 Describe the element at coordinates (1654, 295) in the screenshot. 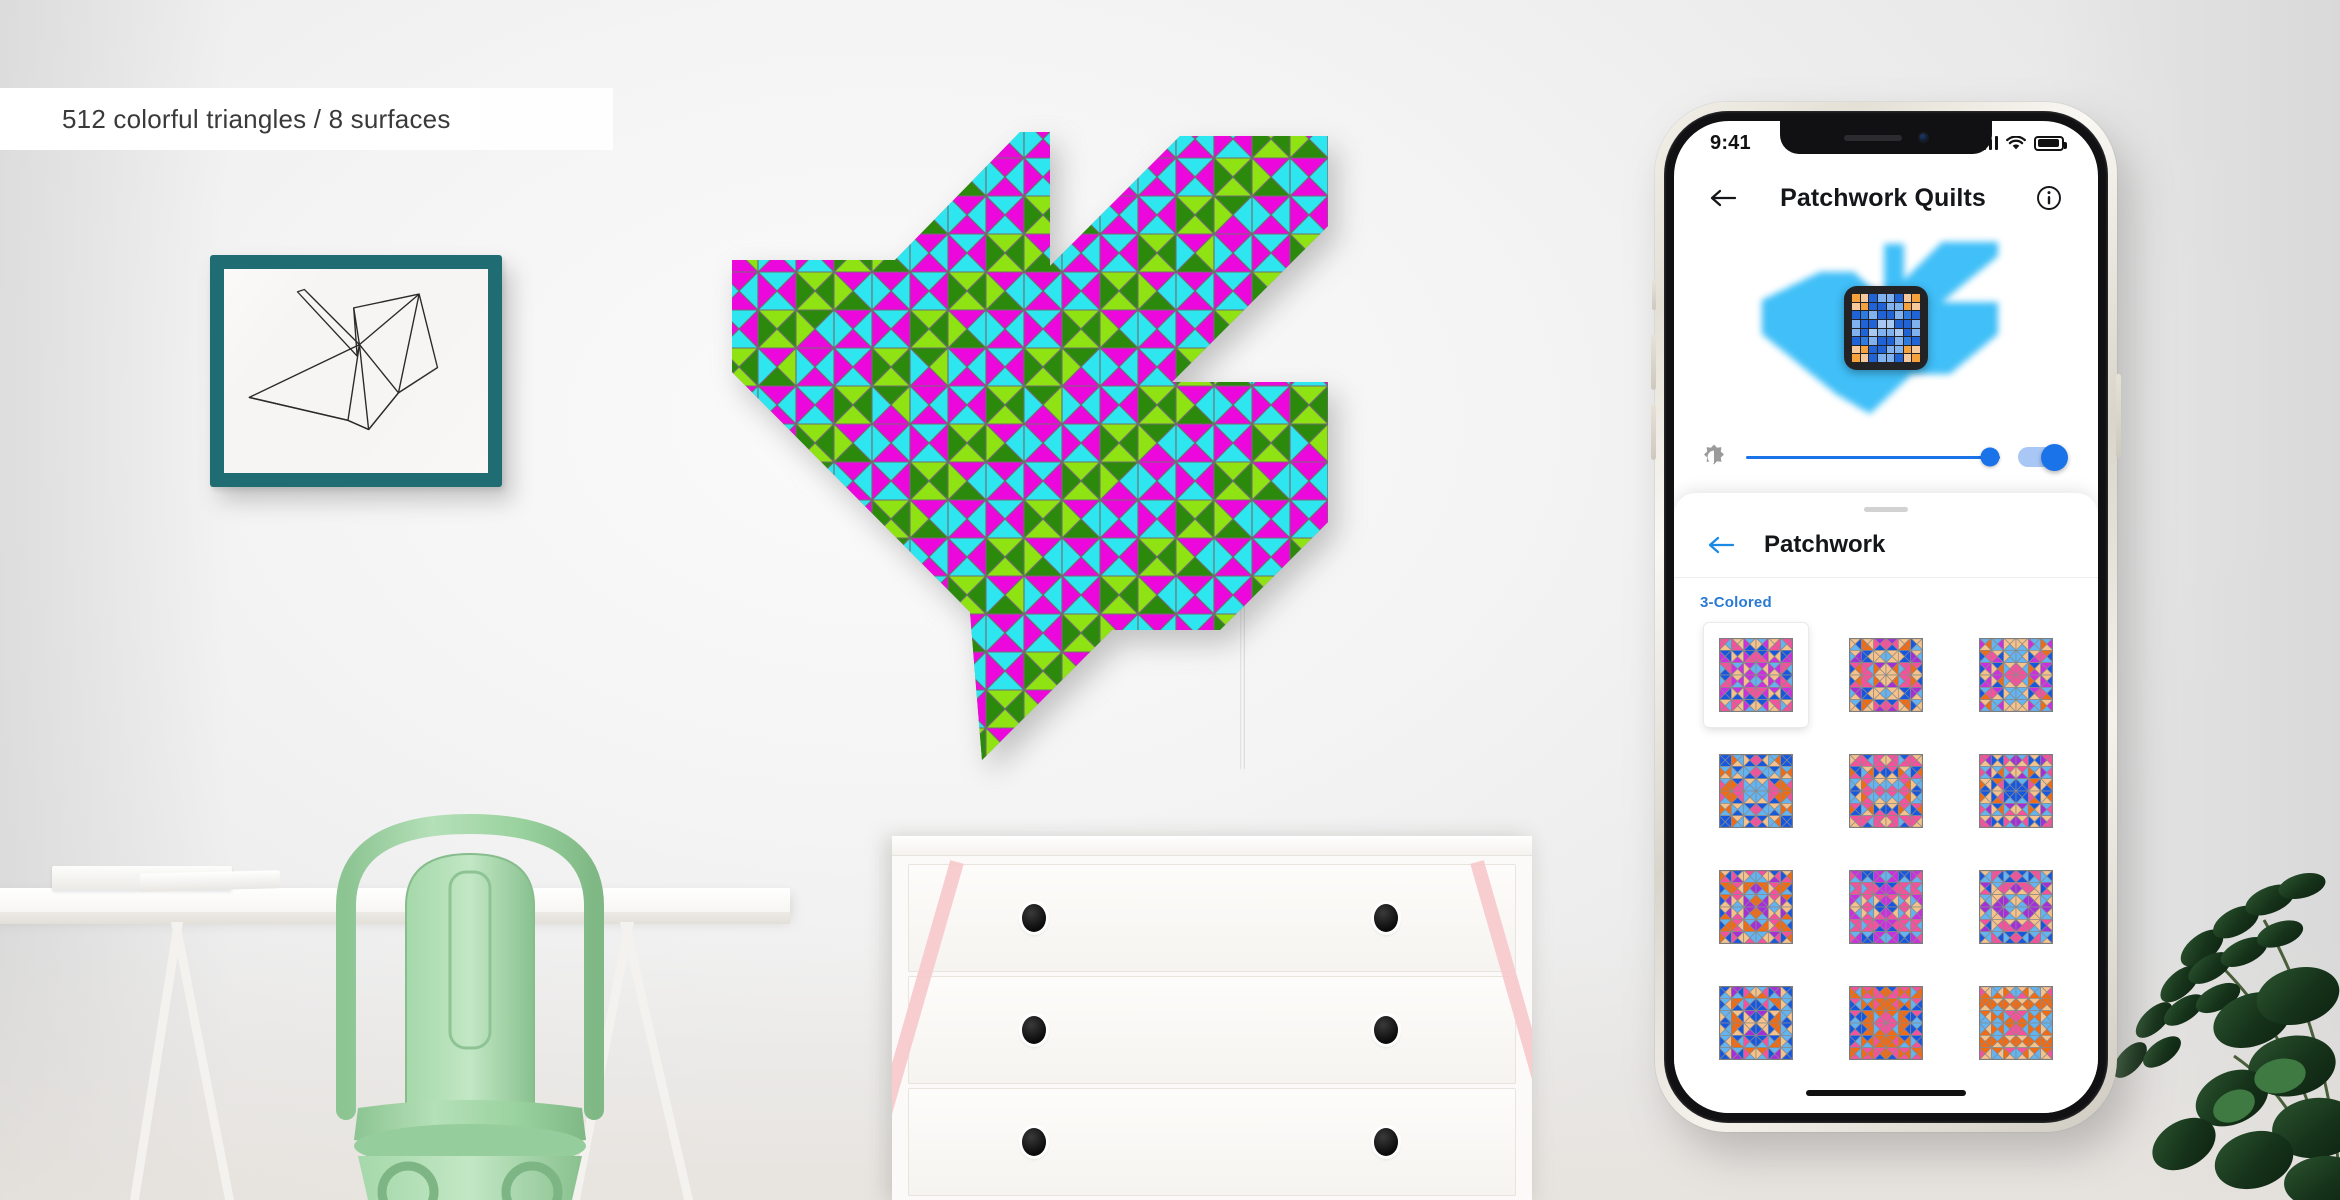

I see `mute-switch` at that location.